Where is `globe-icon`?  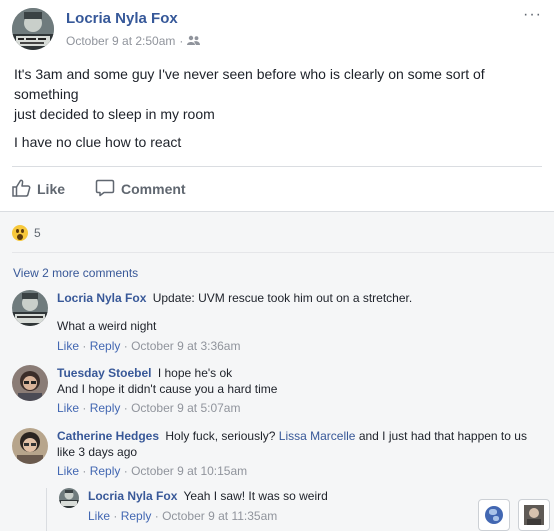
globe-icon is located at coordinates (494, 515).